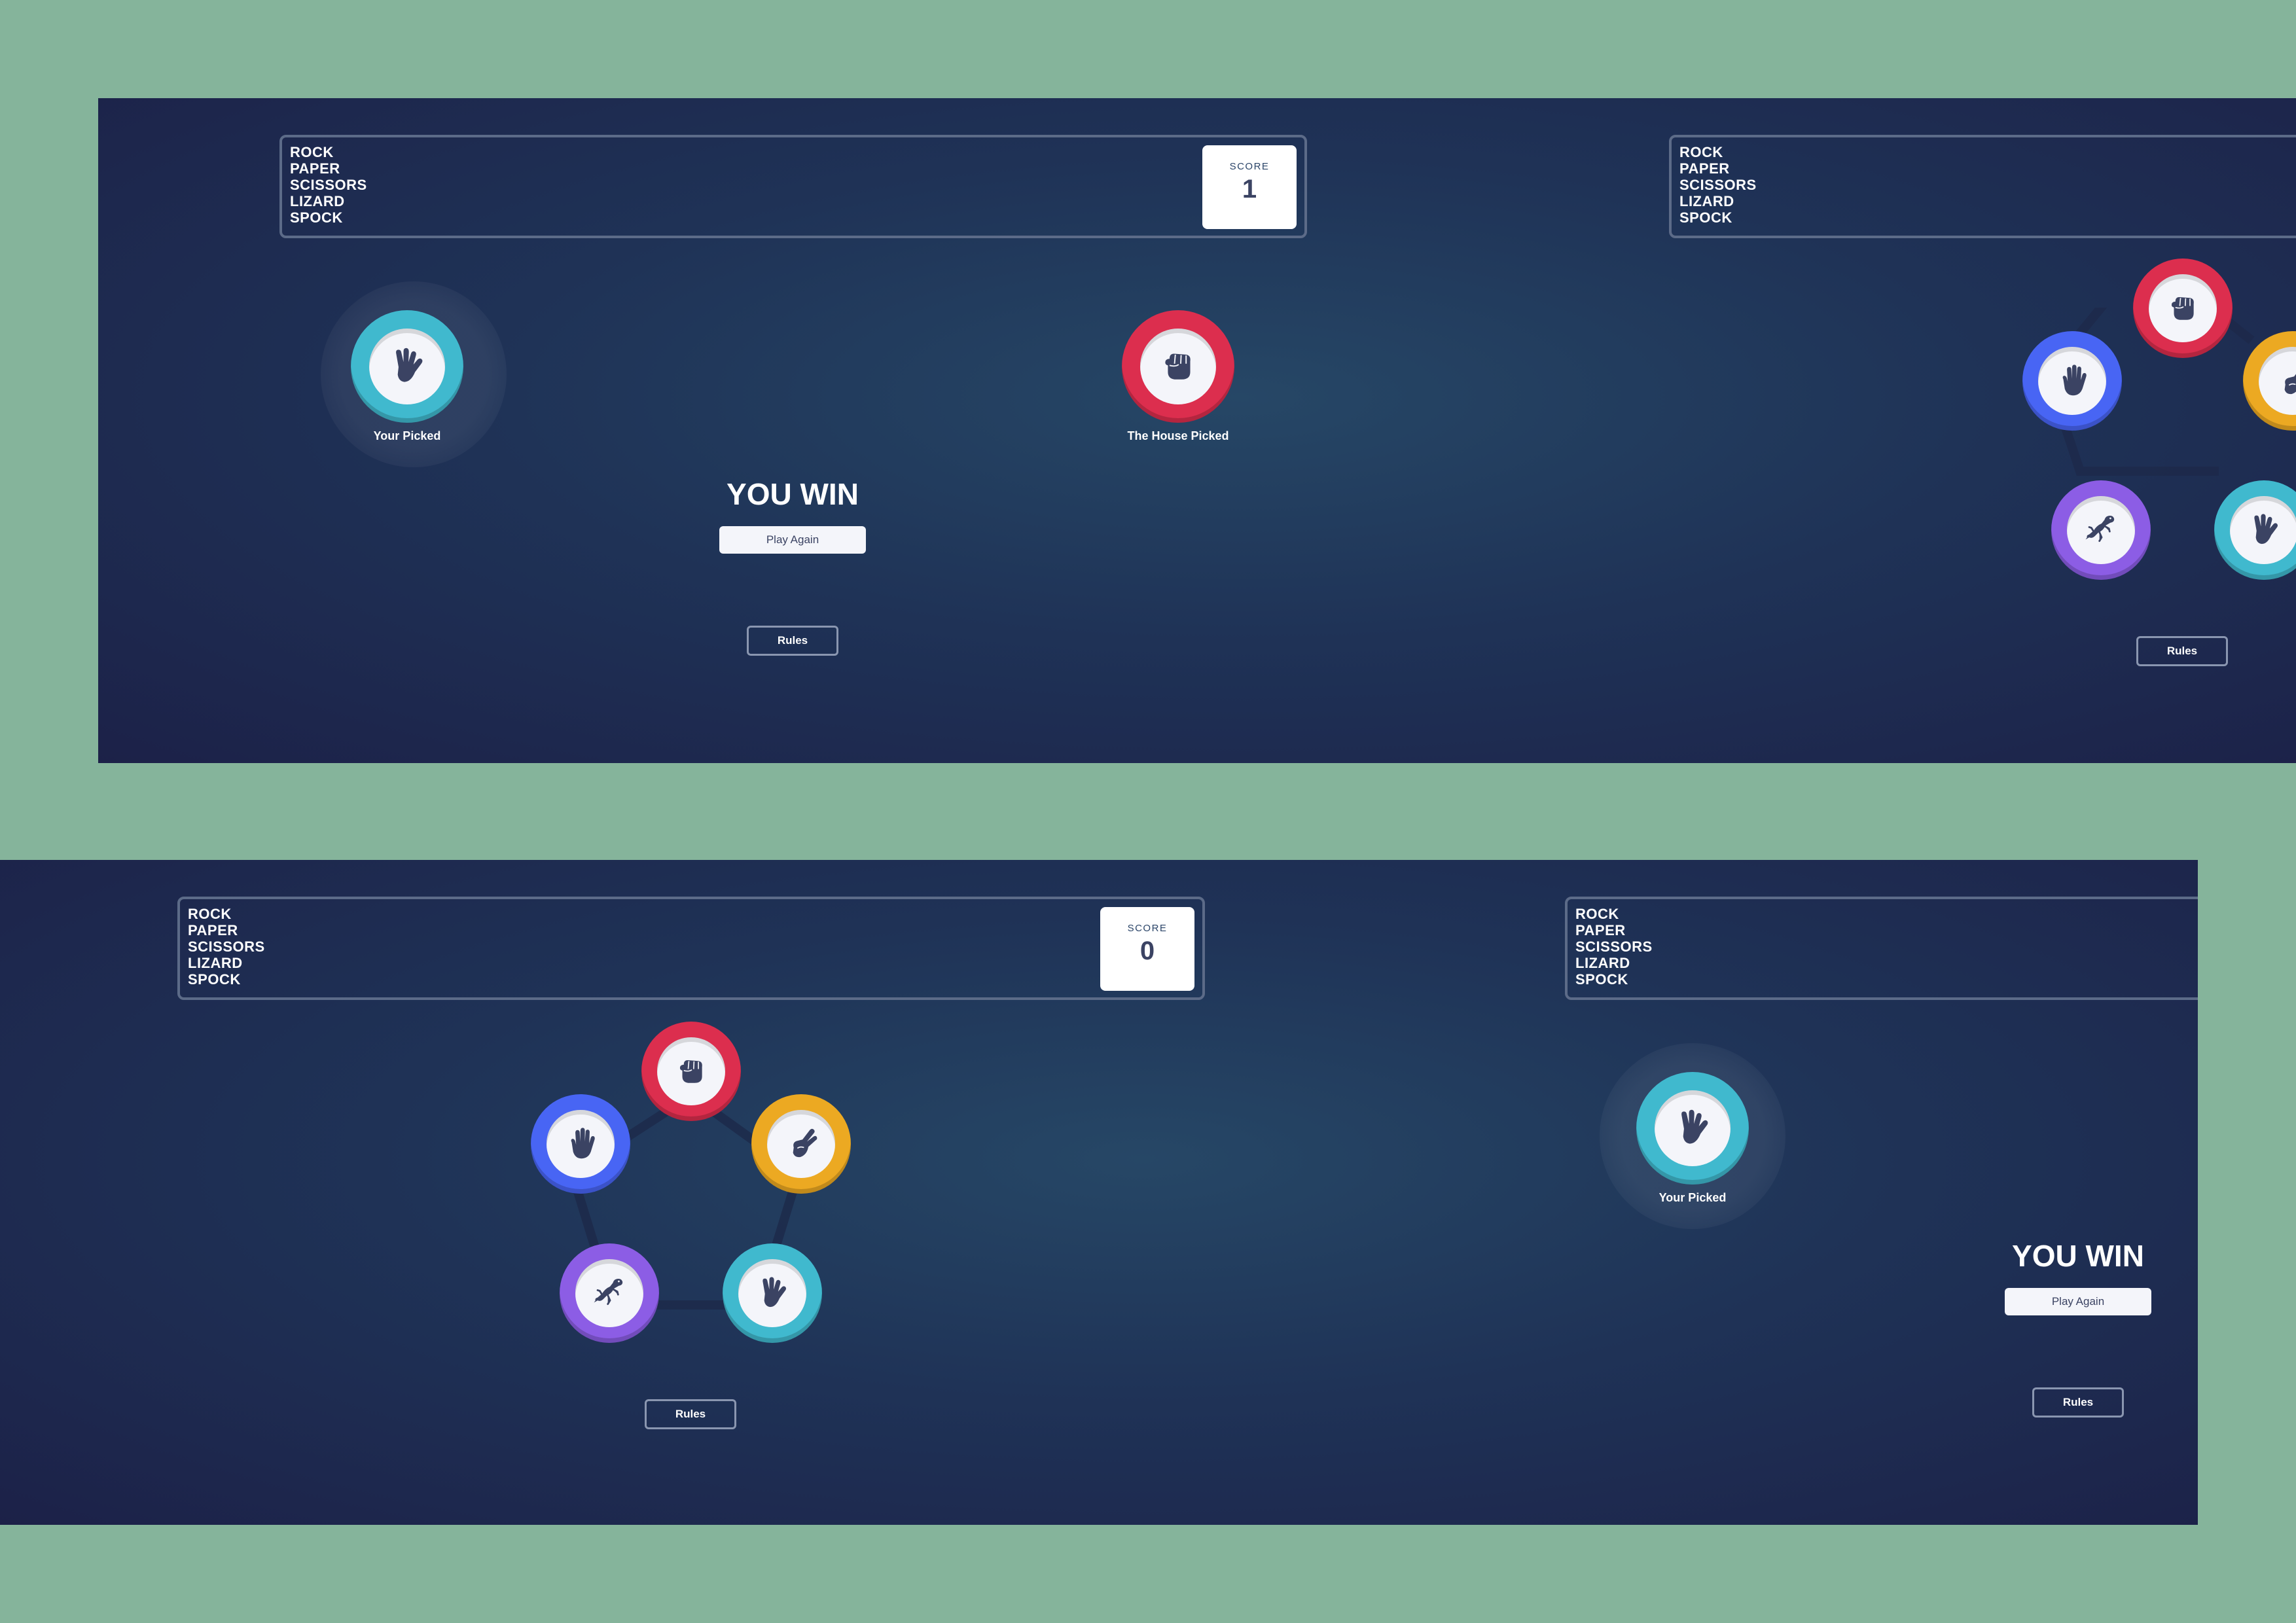 The height and width of the screenshot is (1623, 2296). What do you see at coordinates (1178, 435) in the screenshot?
I see `house-picked-label: The House Picked` at bounding box center [1178, 435].